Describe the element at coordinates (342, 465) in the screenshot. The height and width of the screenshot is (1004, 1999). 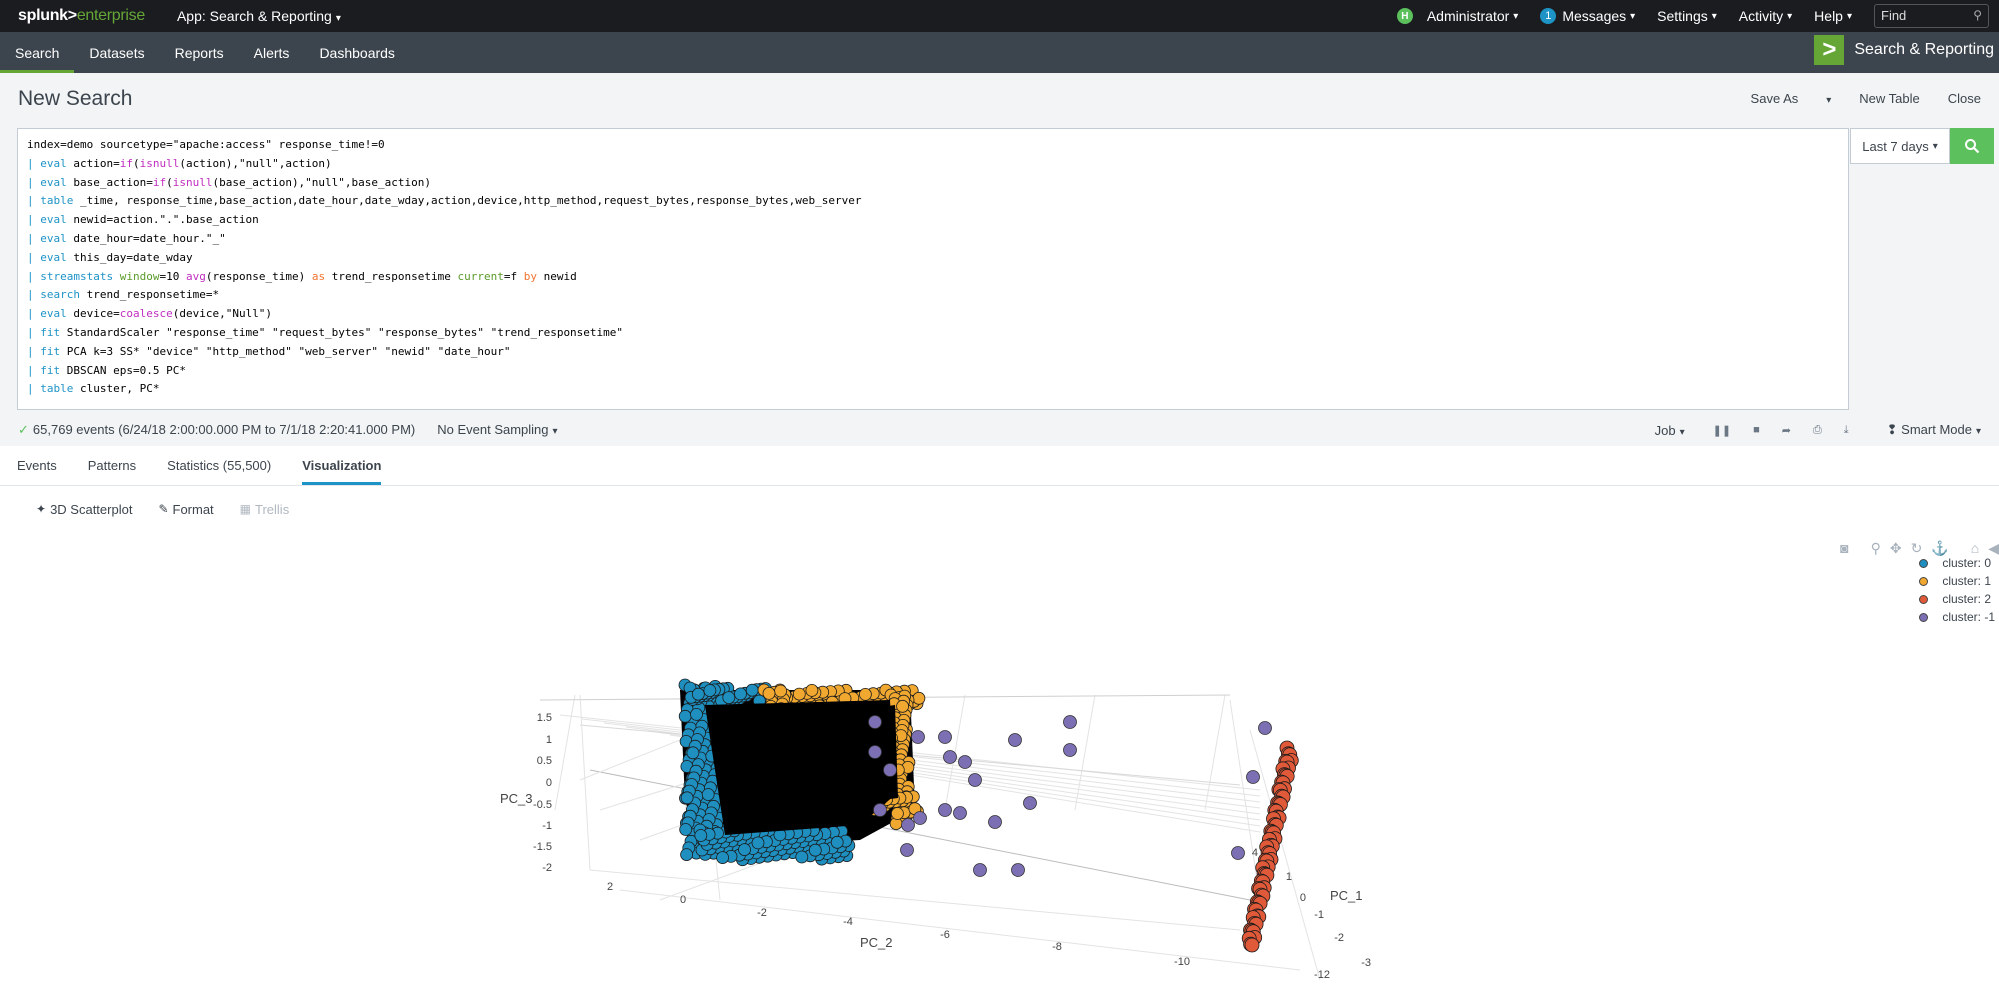
I see `tab-visualization: Visualization` at that location.